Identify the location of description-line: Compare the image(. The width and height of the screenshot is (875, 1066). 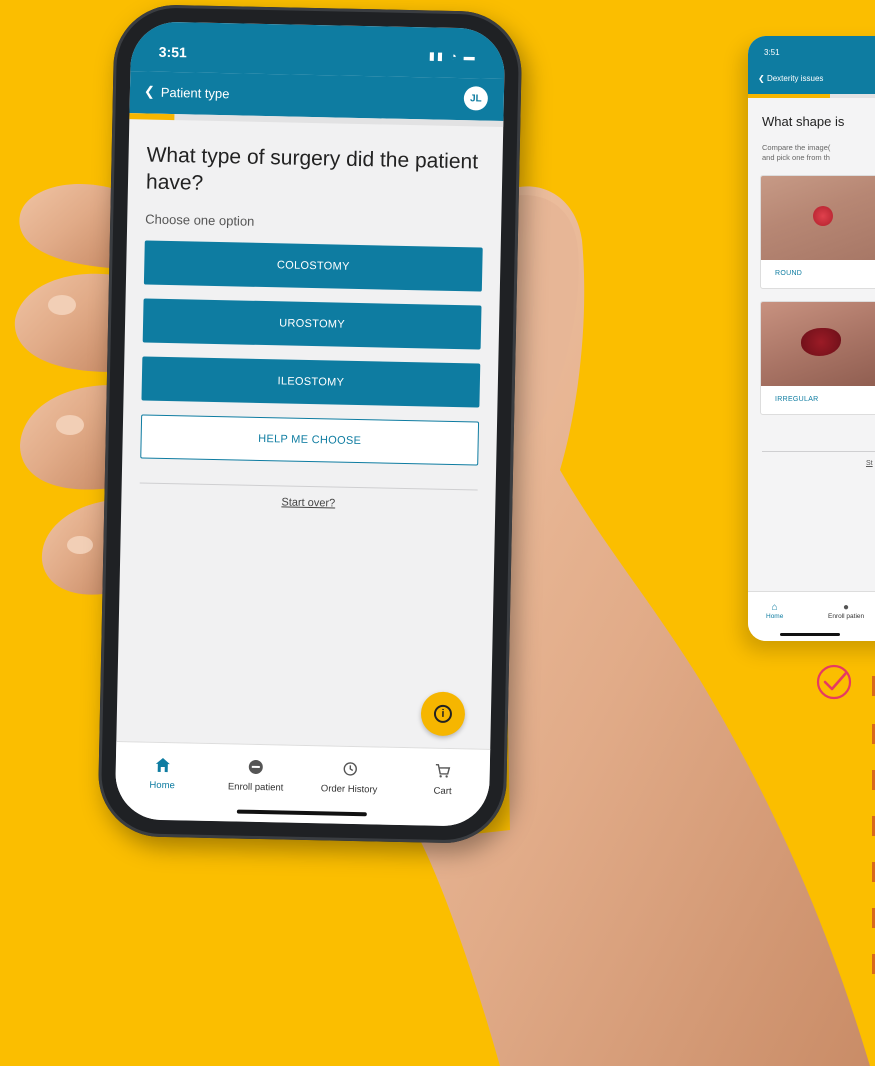
(796, 147).